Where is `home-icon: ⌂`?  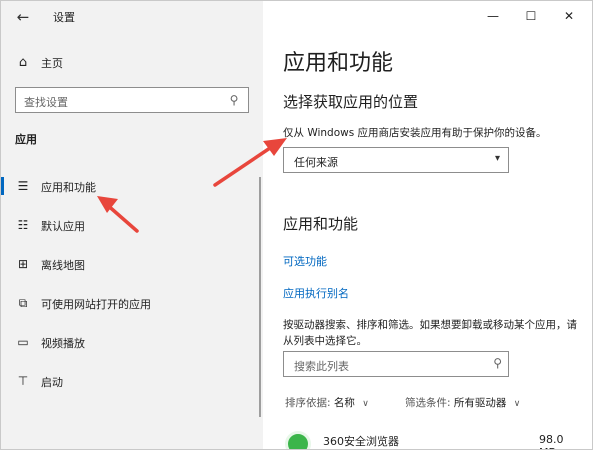
home-icon: ⌂ is located at coordinates (23, 62).